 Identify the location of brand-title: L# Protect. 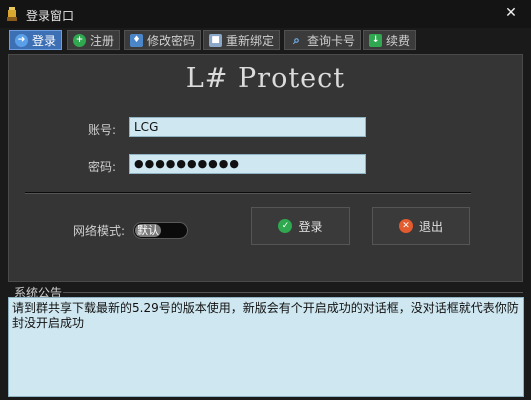
(265, 78).